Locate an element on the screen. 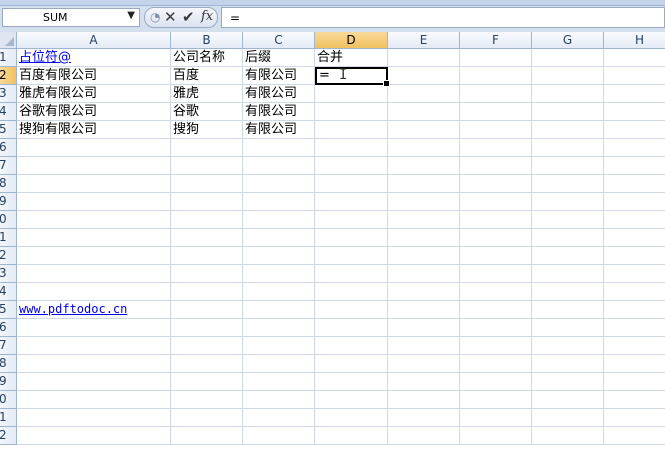  cell-h7 is located at coordinates (634, 166).